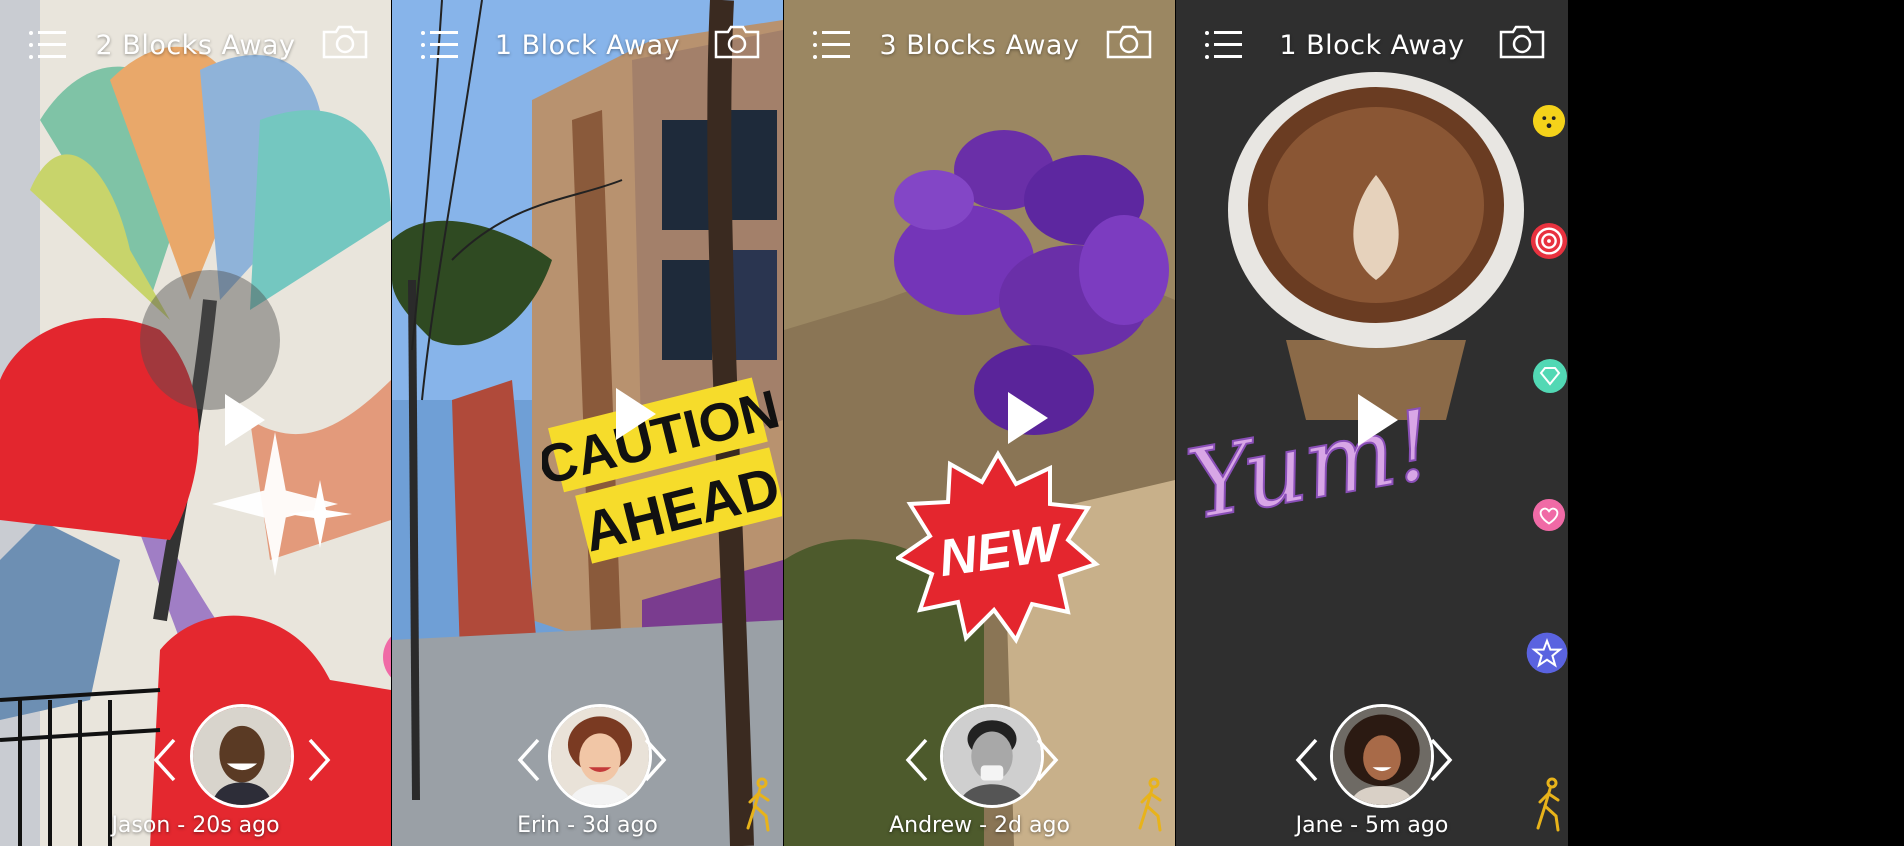 The height and width of the screenshot is (846, 1904). What do you see at coordinates (998, 547) in the screenshot?
I see `new-burst-sticker: NEW` at bounding box center [998, 547].